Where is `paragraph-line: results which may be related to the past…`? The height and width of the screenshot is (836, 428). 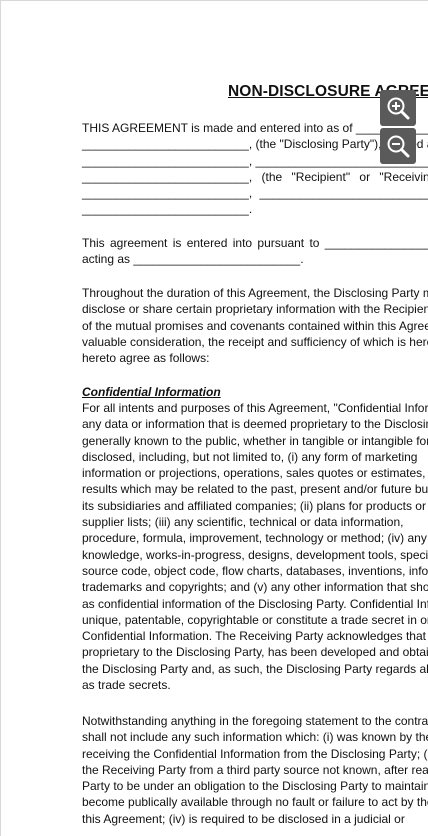 paragraph-line: results which may be related to the past… is located at coordinates (255, 489).